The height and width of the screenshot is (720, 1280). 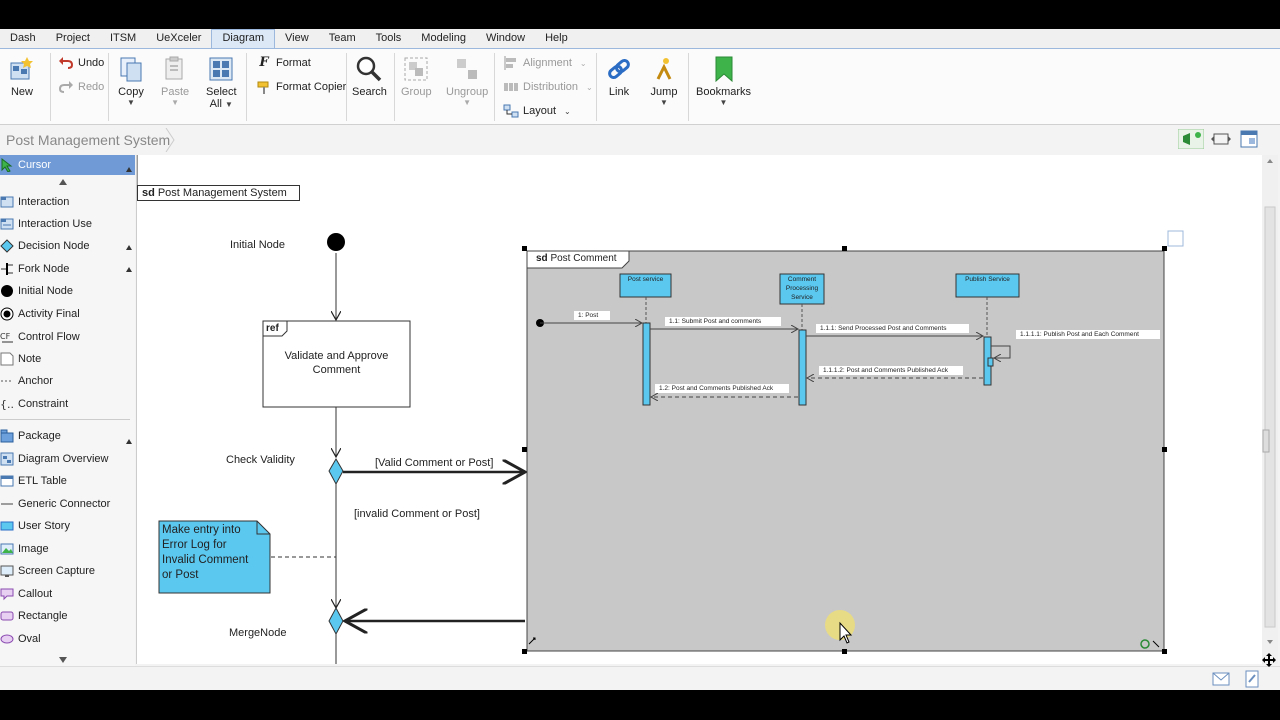 What do you see at coordinates (67, 165) in the screenshot?
I see `palette-item-cursor: Cursor` at bounding box center [67, 165].